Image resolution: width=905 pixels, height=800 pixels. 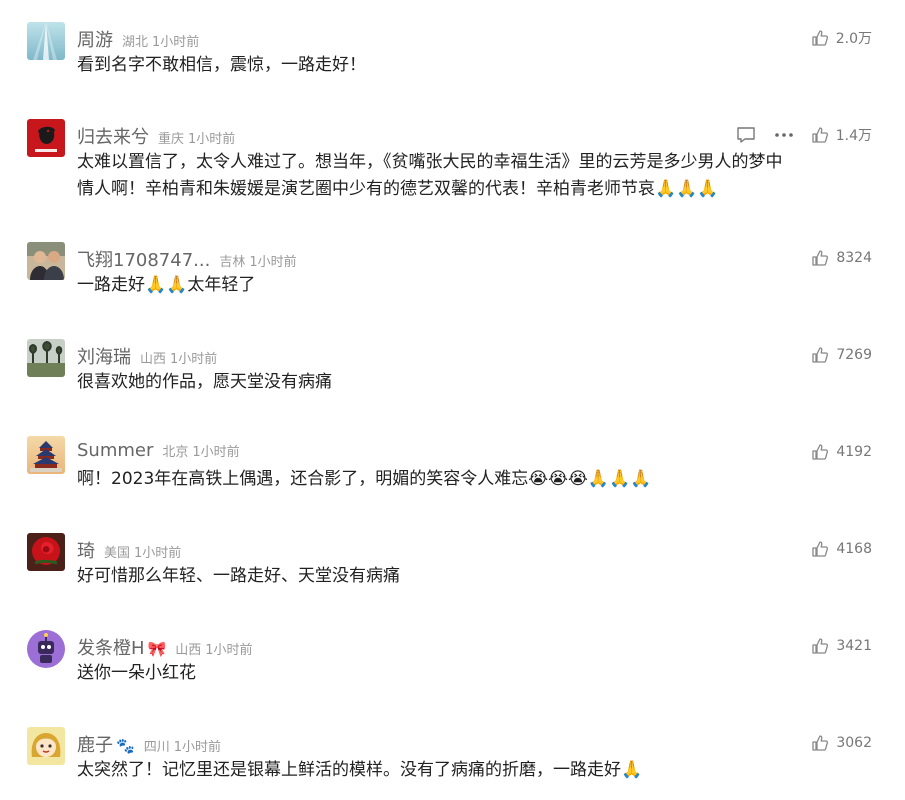 I want to click on like-button: 2.0万, so click(x=841, y=38).